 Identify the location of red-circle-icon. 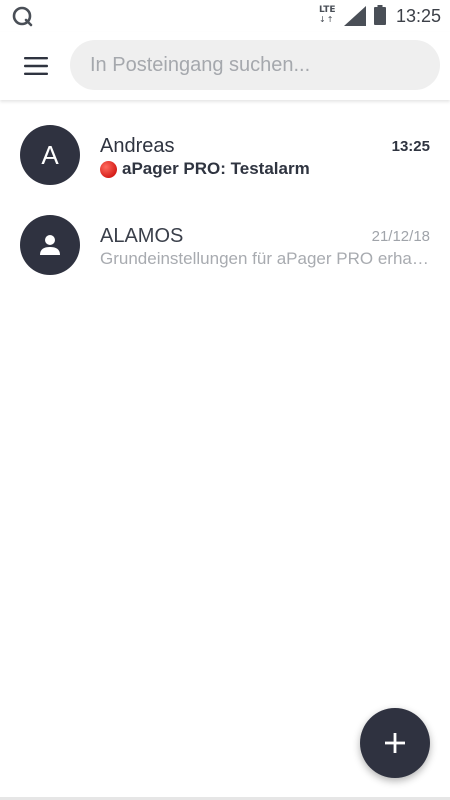
(108, 169).